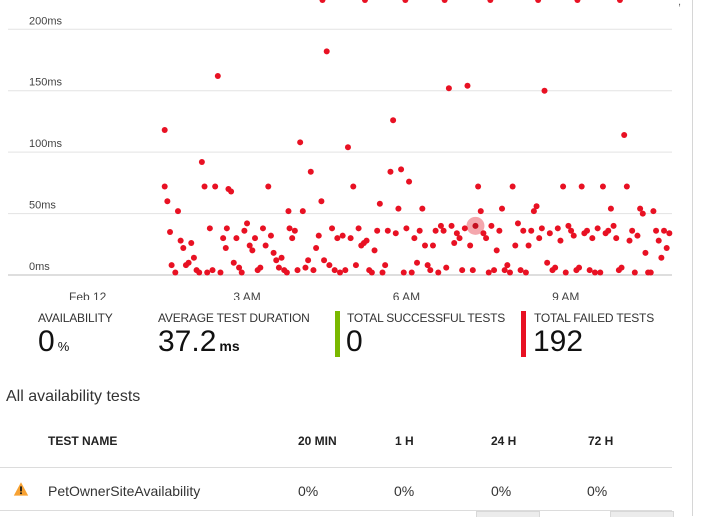 This screenshot has height=517, width=706. I want to click on partial-control, so click(642, 514).